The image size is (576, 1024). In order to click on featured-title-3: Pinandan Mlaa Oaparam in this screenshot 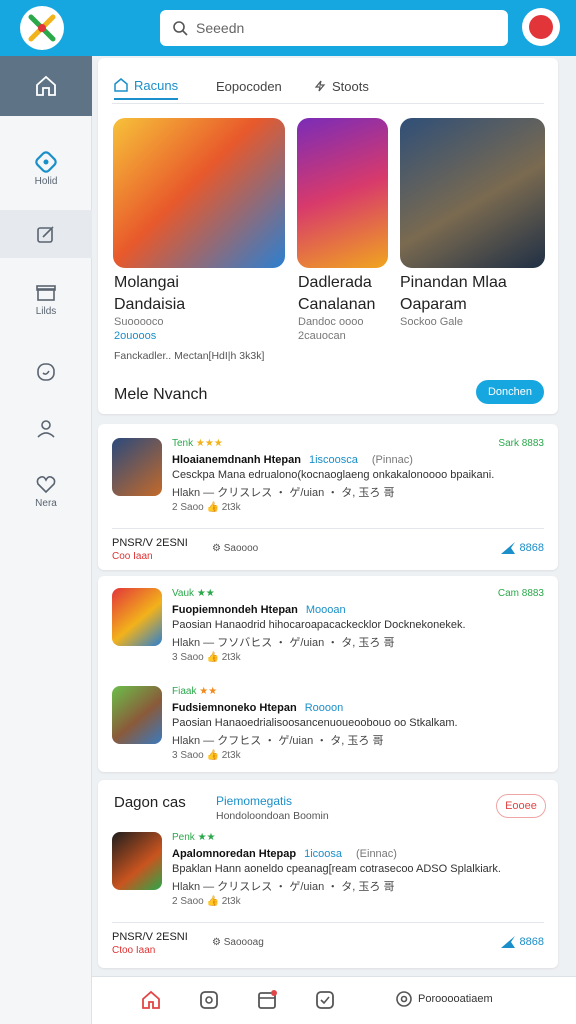, I will do `click(453, 294)`.